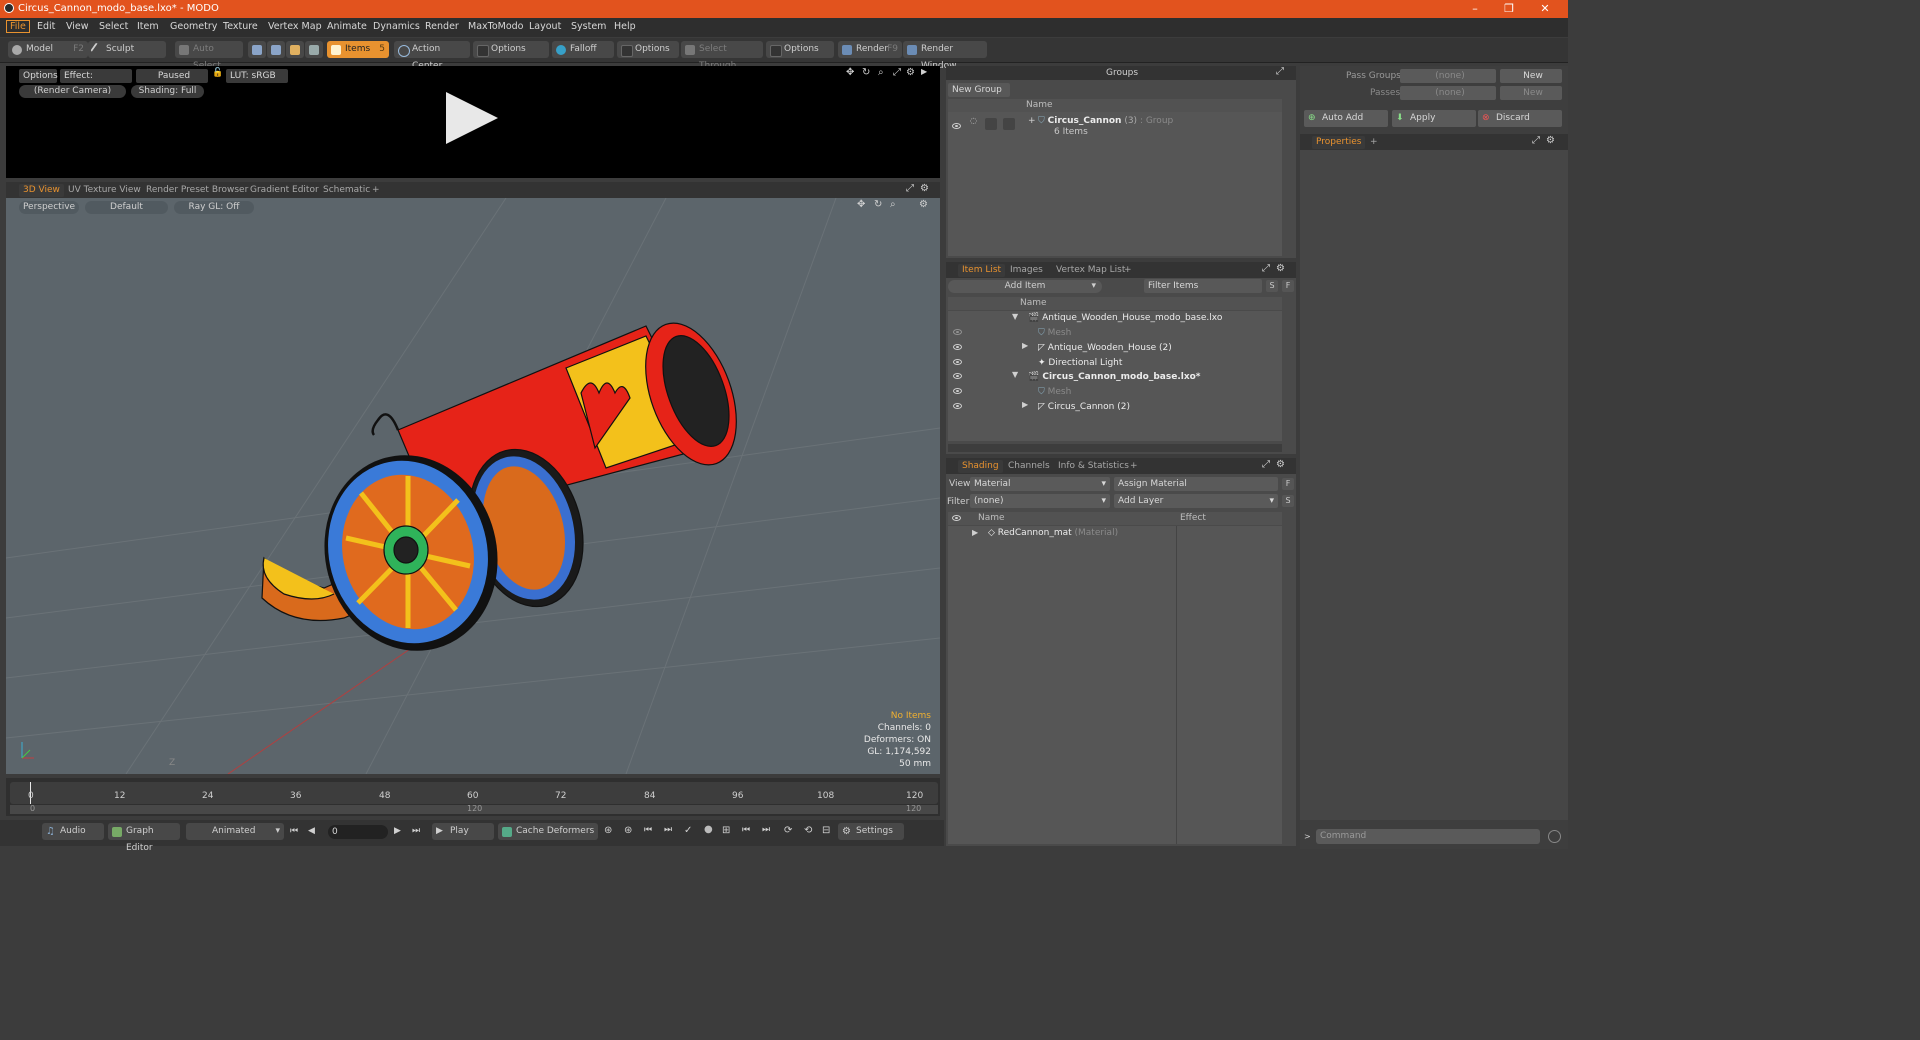  What do you see at coordinates (346, 190) in the screenshot?
I see `tab-schematic: Schematic` at bounding box center [346, 190].